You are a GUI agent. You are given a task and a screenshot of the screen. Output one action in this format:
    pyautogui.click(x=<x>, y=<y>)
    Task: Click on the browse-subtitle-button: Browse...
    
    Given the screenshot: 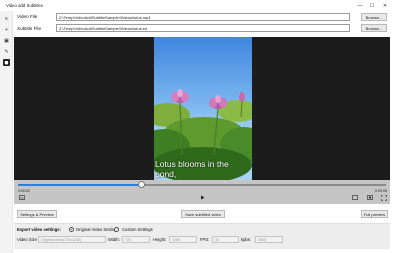 What is the action you would take?
    pyautogui.click(x=374, y=28)
    